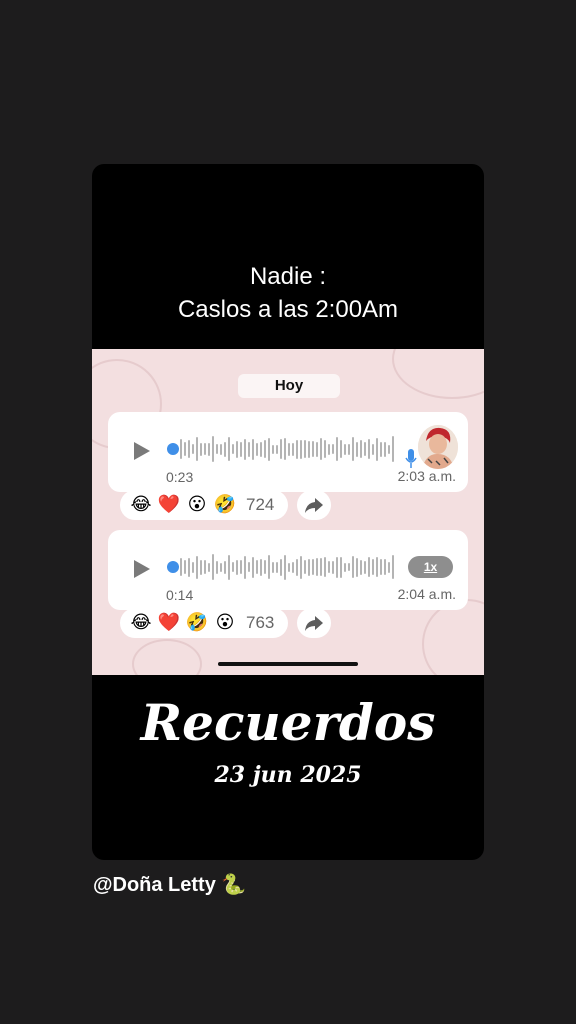 This screenshot has height=1024, width=576. I want to click on reactions-bar: 😂 ❤️ 🤣 😮 763, so click(204, 623).